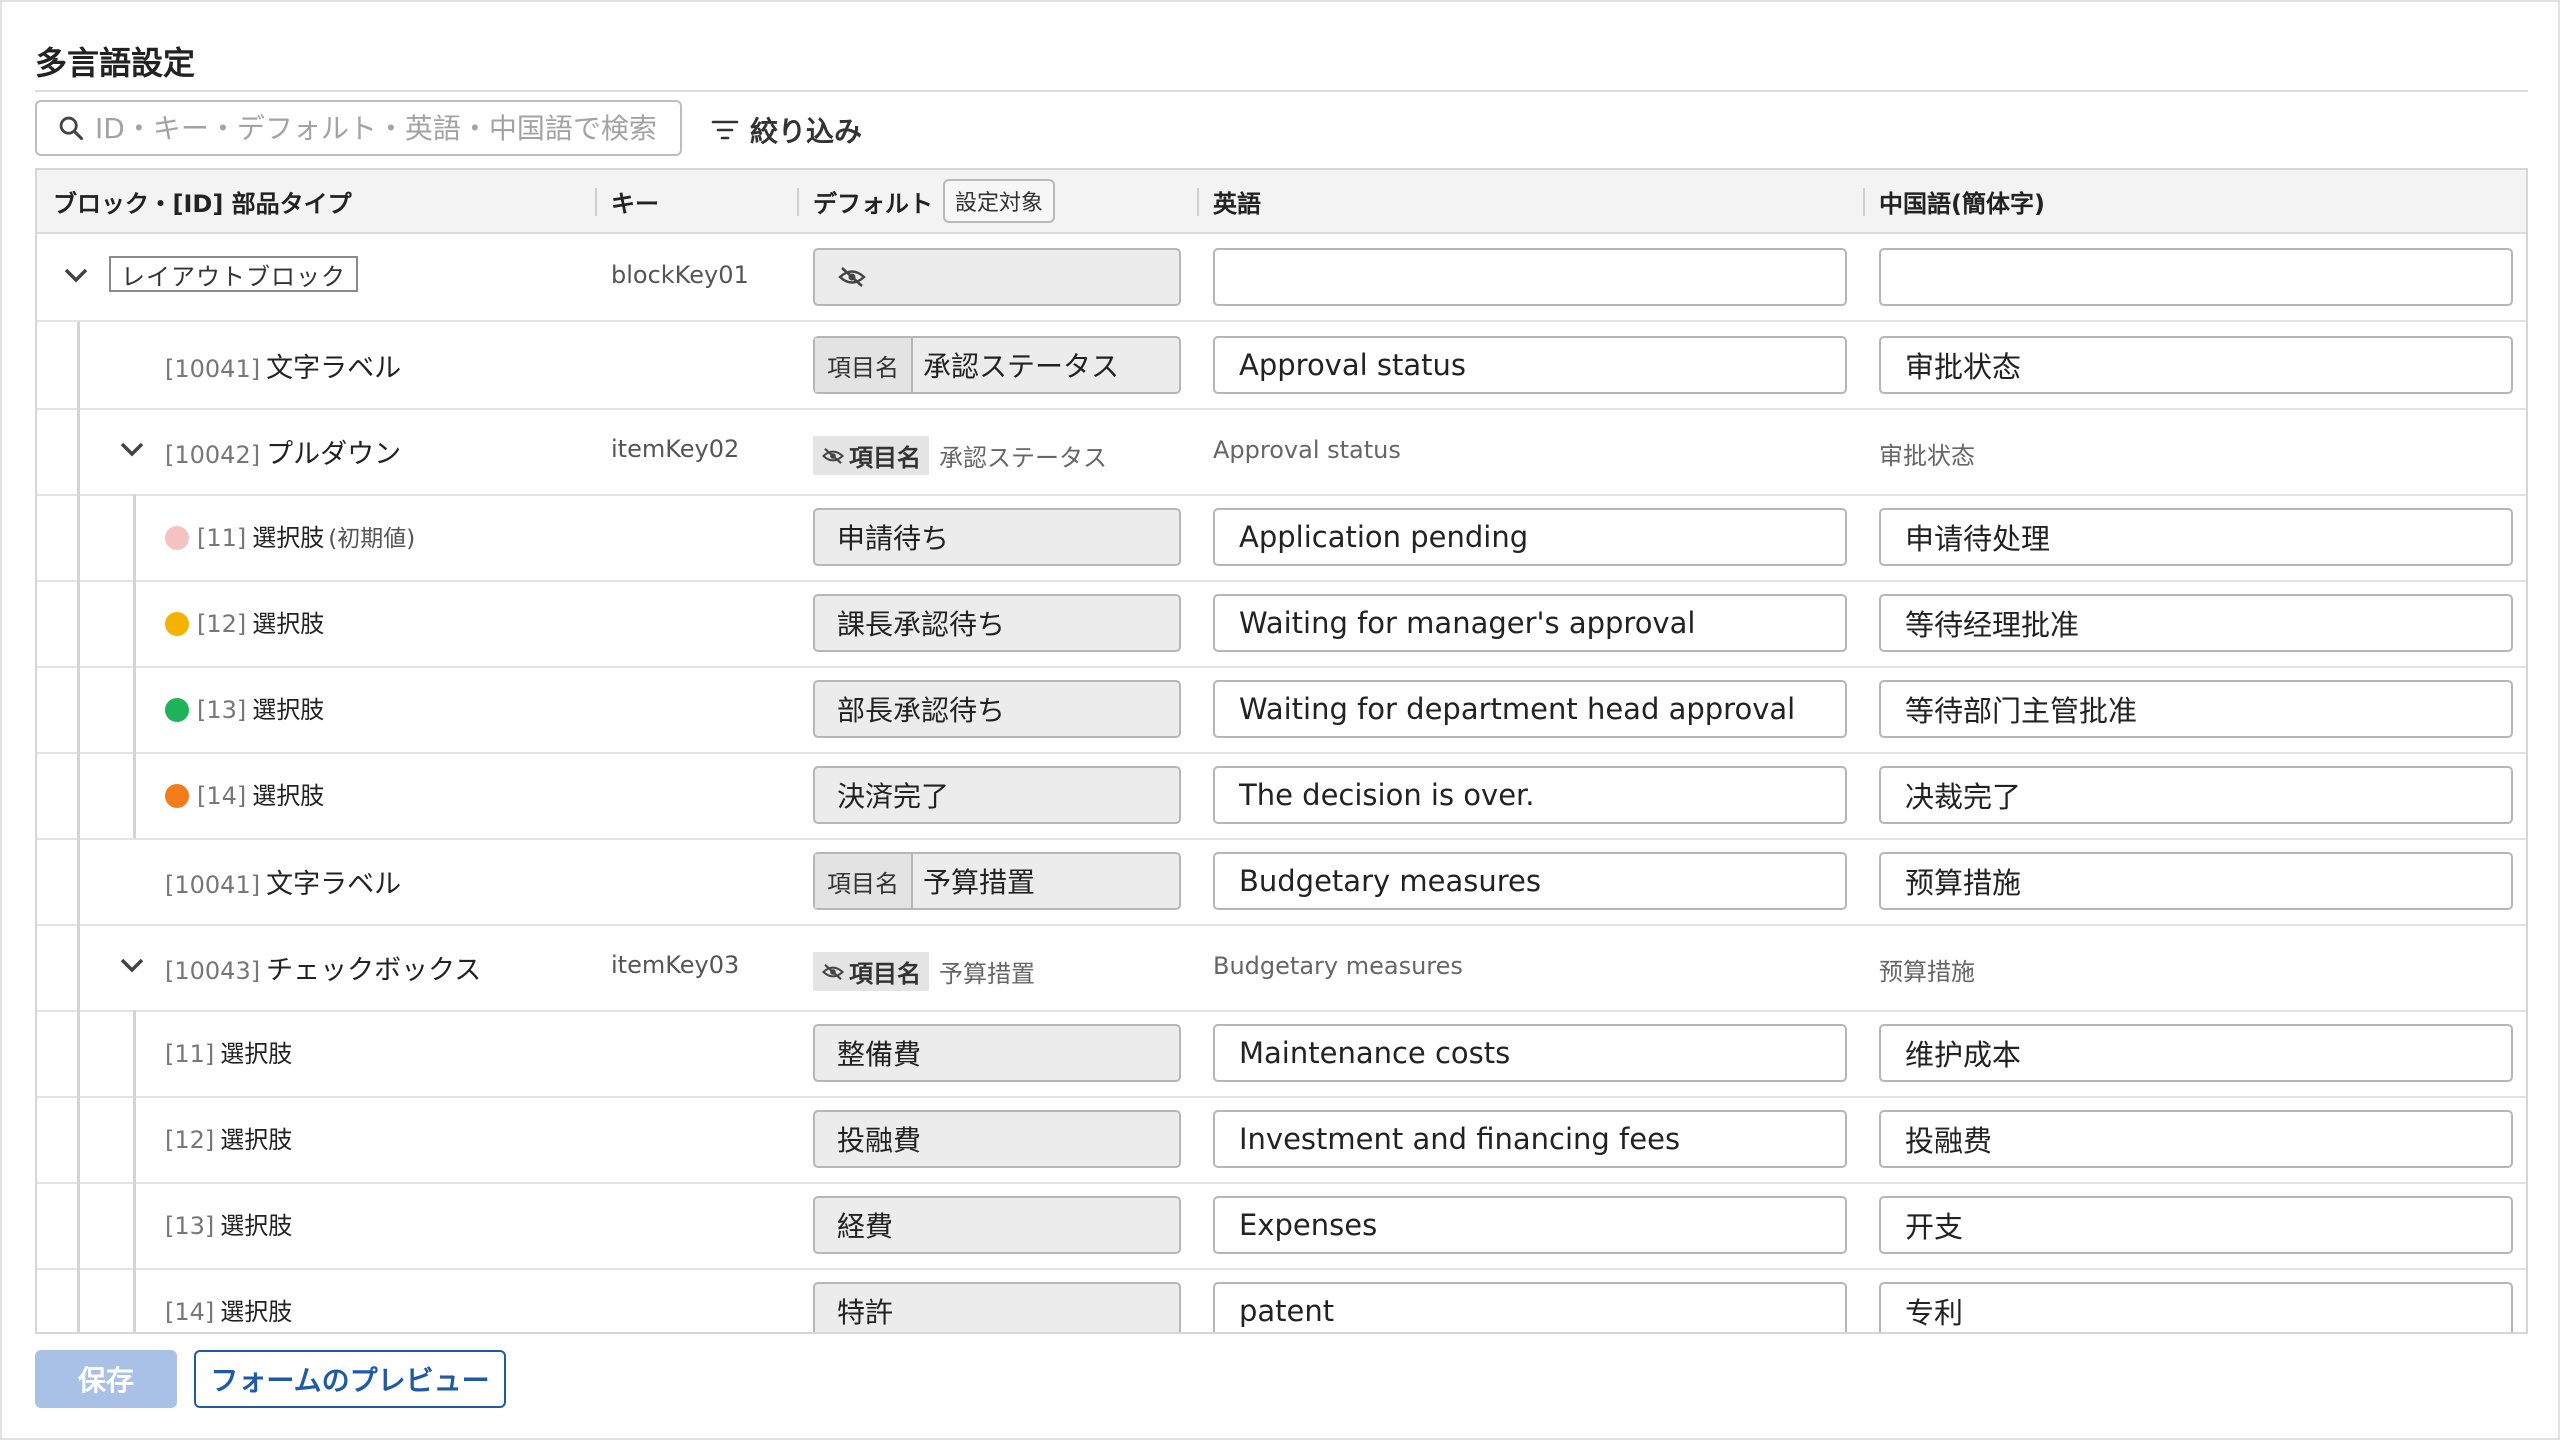 Image resolution: width=2560 pixels, height=1440 pixels. What do you see at coordinates (177, 710) in the screenshot?
I see `status-color-dot` at bounding box center [177, 710].